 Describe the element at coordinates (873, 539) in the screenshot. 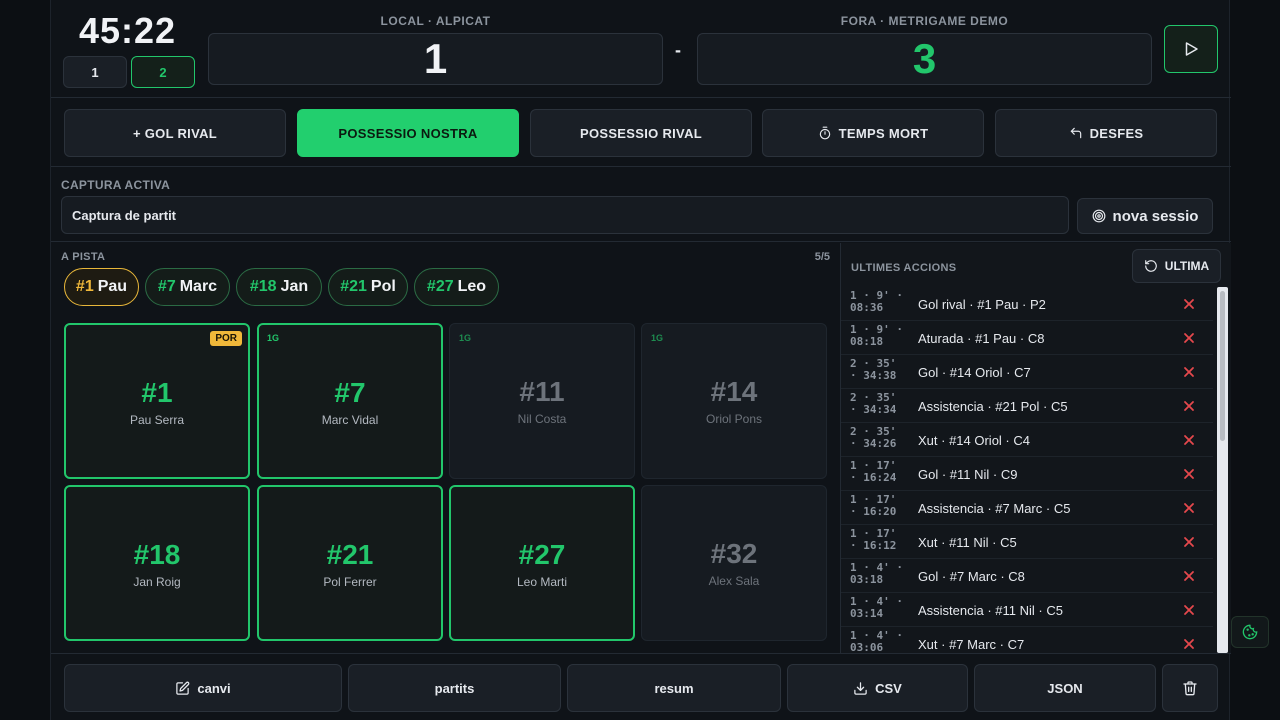

I see `log-time: 1 · 17' · 16:12` at that location.